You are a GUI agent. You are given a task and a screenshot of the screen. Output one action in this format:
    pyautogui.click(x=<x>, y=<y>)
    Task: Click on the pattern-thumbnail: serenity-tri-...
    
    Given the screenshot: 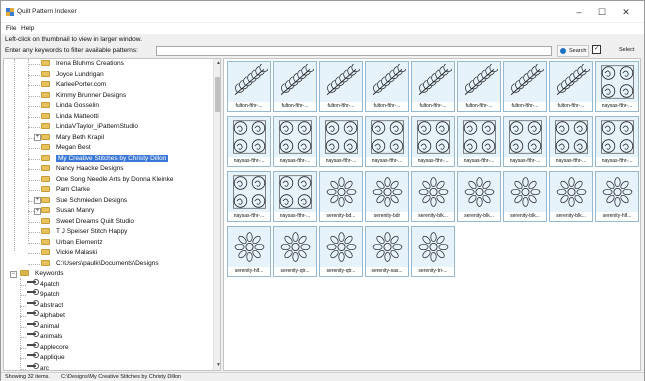 What is the action you would take?
    pyautogui.click(x=433, y=251)
    